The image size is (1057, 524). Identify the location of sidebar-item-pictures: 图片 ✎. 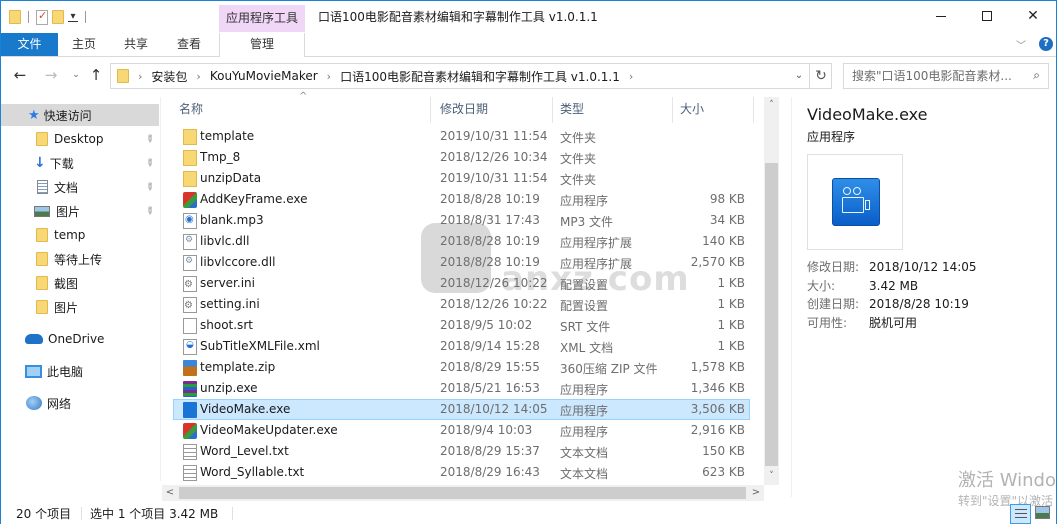
(80, 211).